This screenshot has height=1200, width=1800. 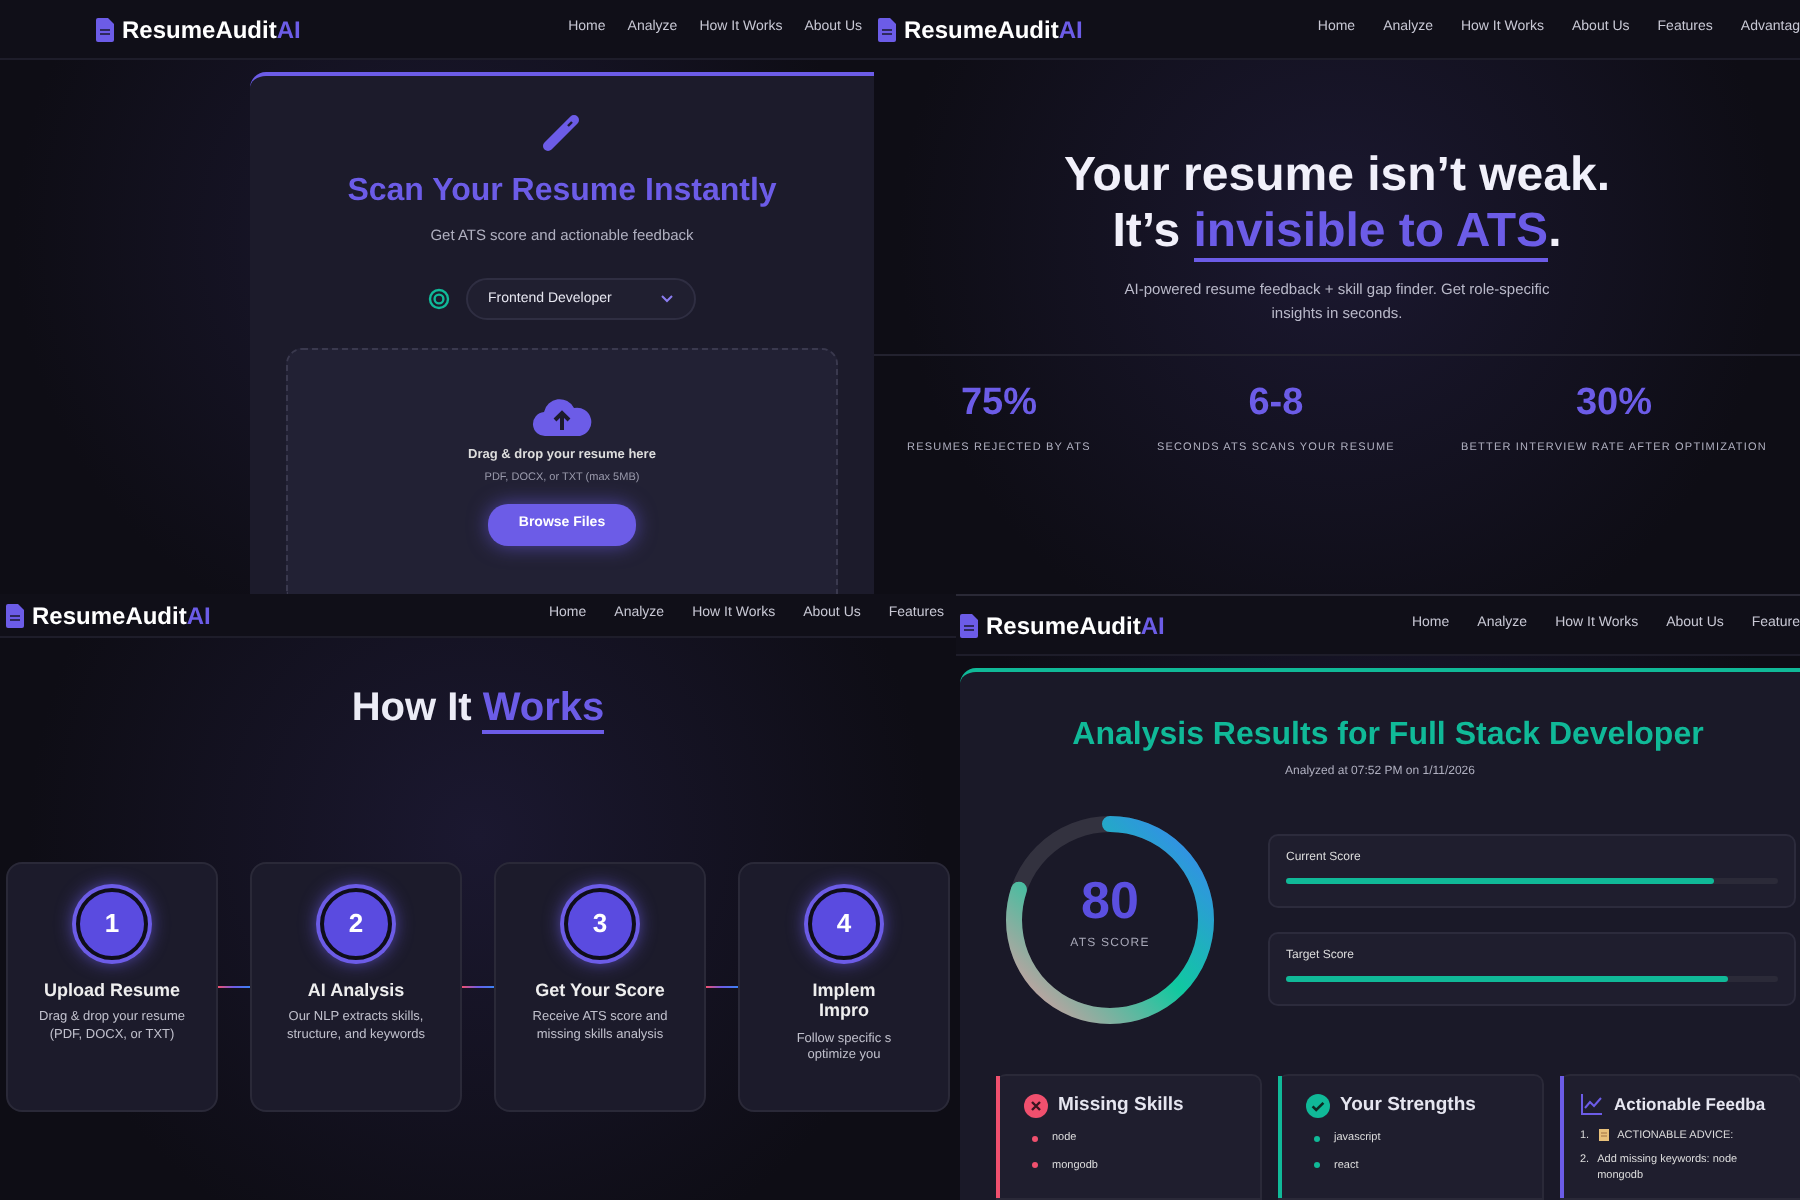 I want to click on card-title: Your Strengths, so click(x=1408, y=1106).